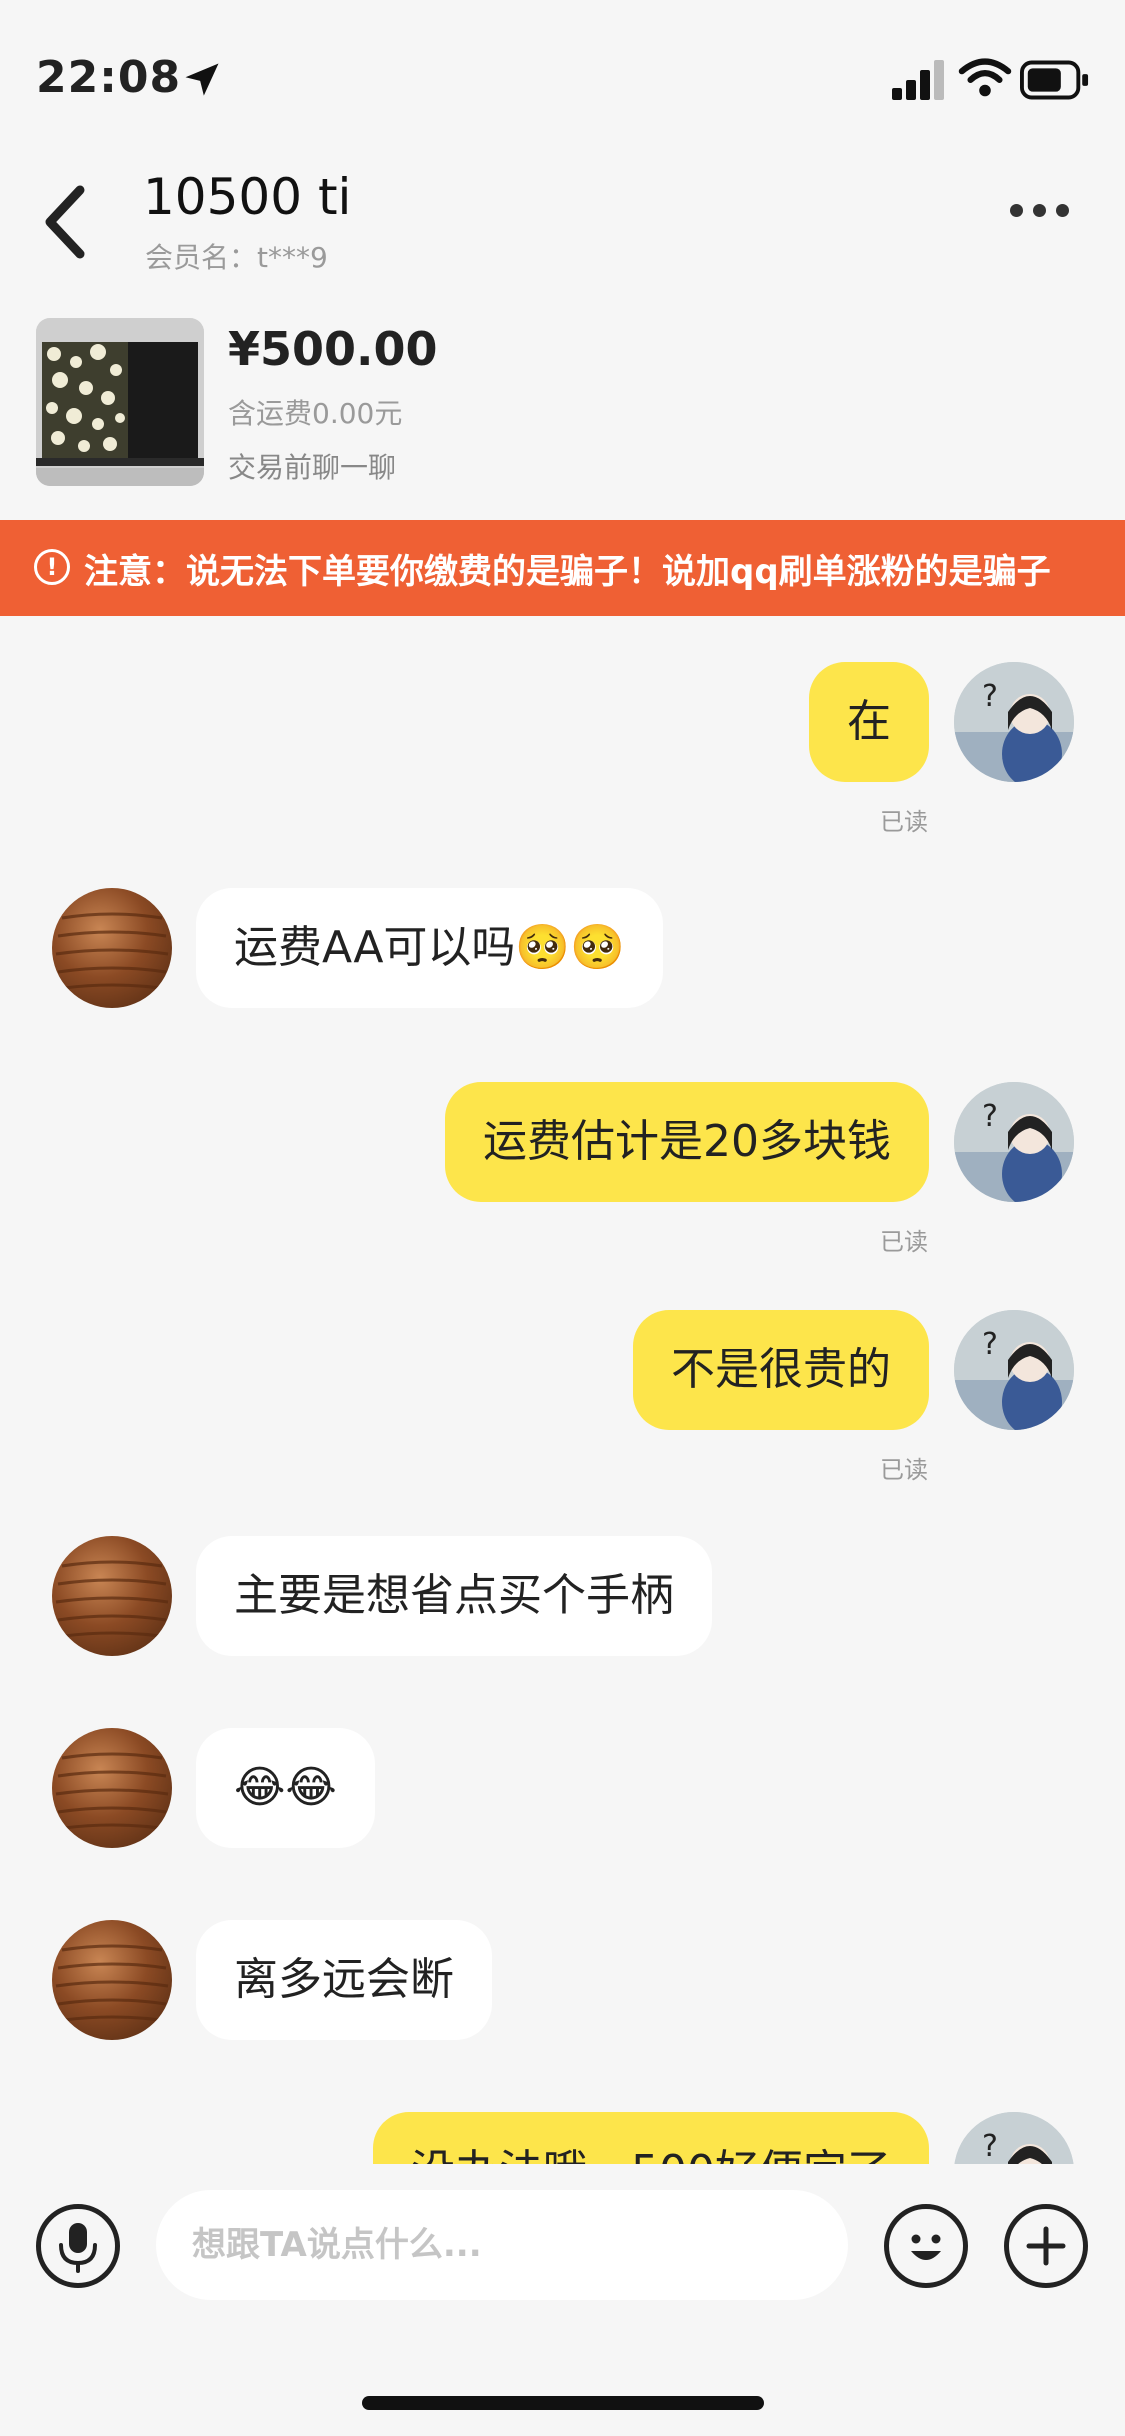  I want to click on shipping-info: 含运费0.00元, so click(315, 413).